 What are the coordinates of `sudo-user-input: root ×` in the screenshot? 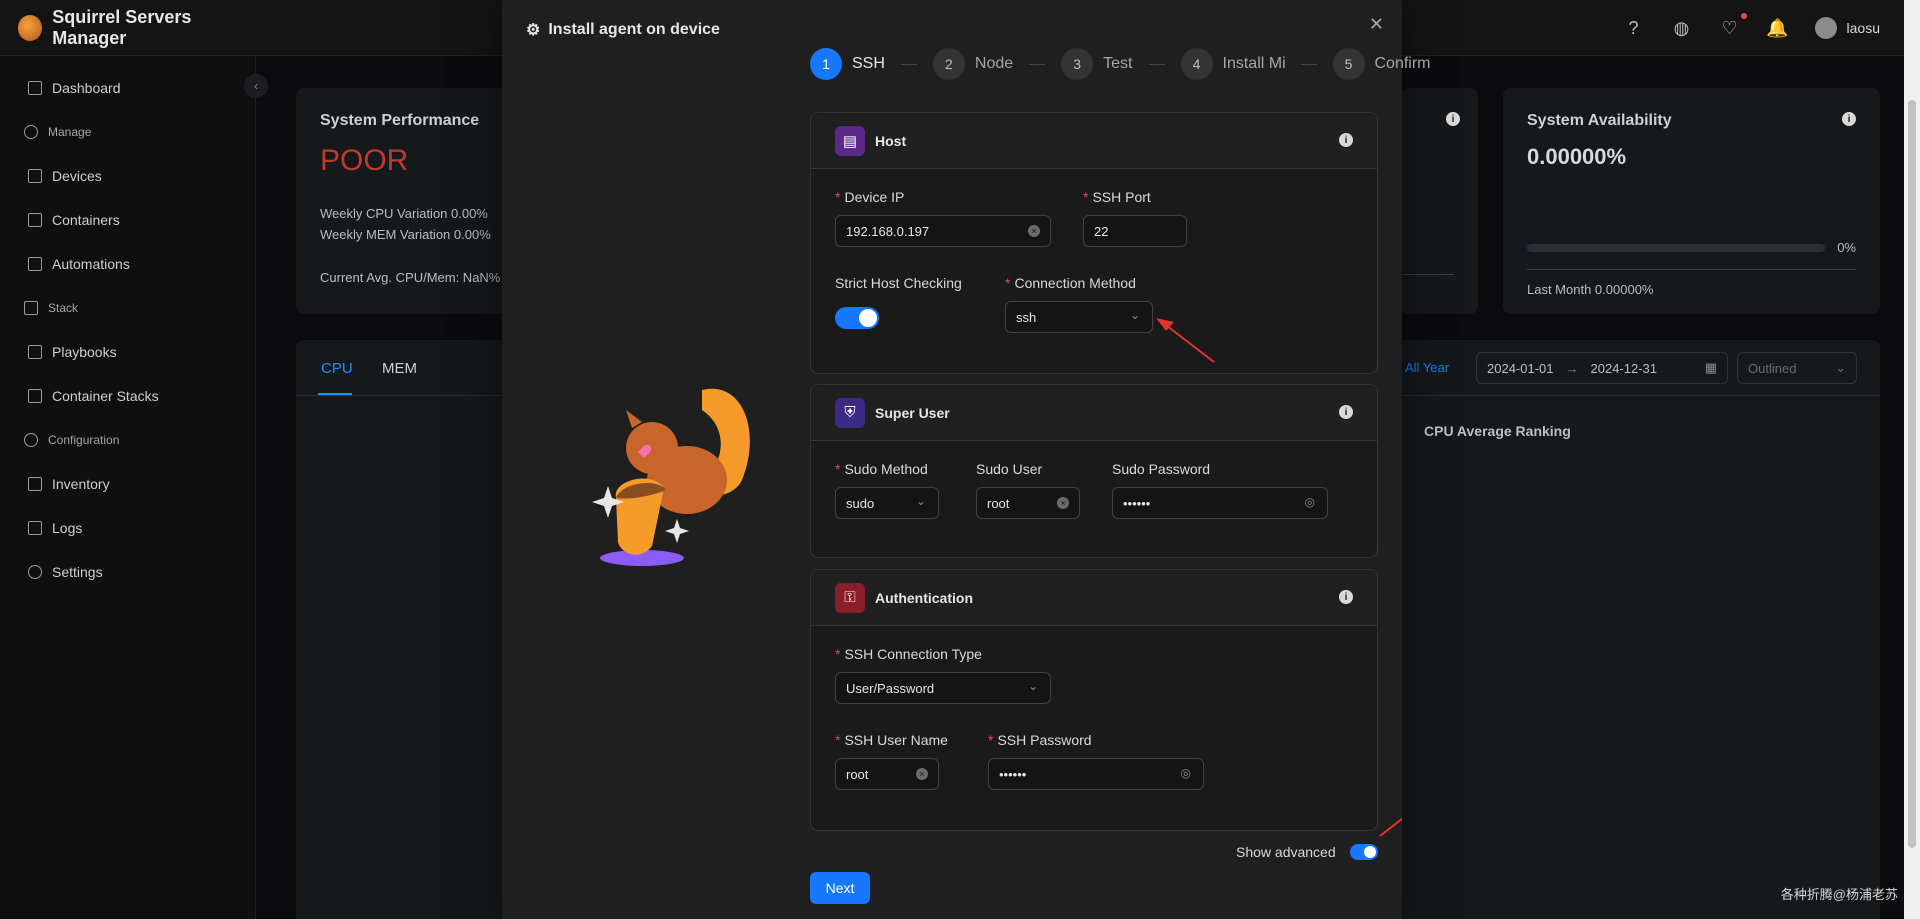 It's located at (1028, 503).